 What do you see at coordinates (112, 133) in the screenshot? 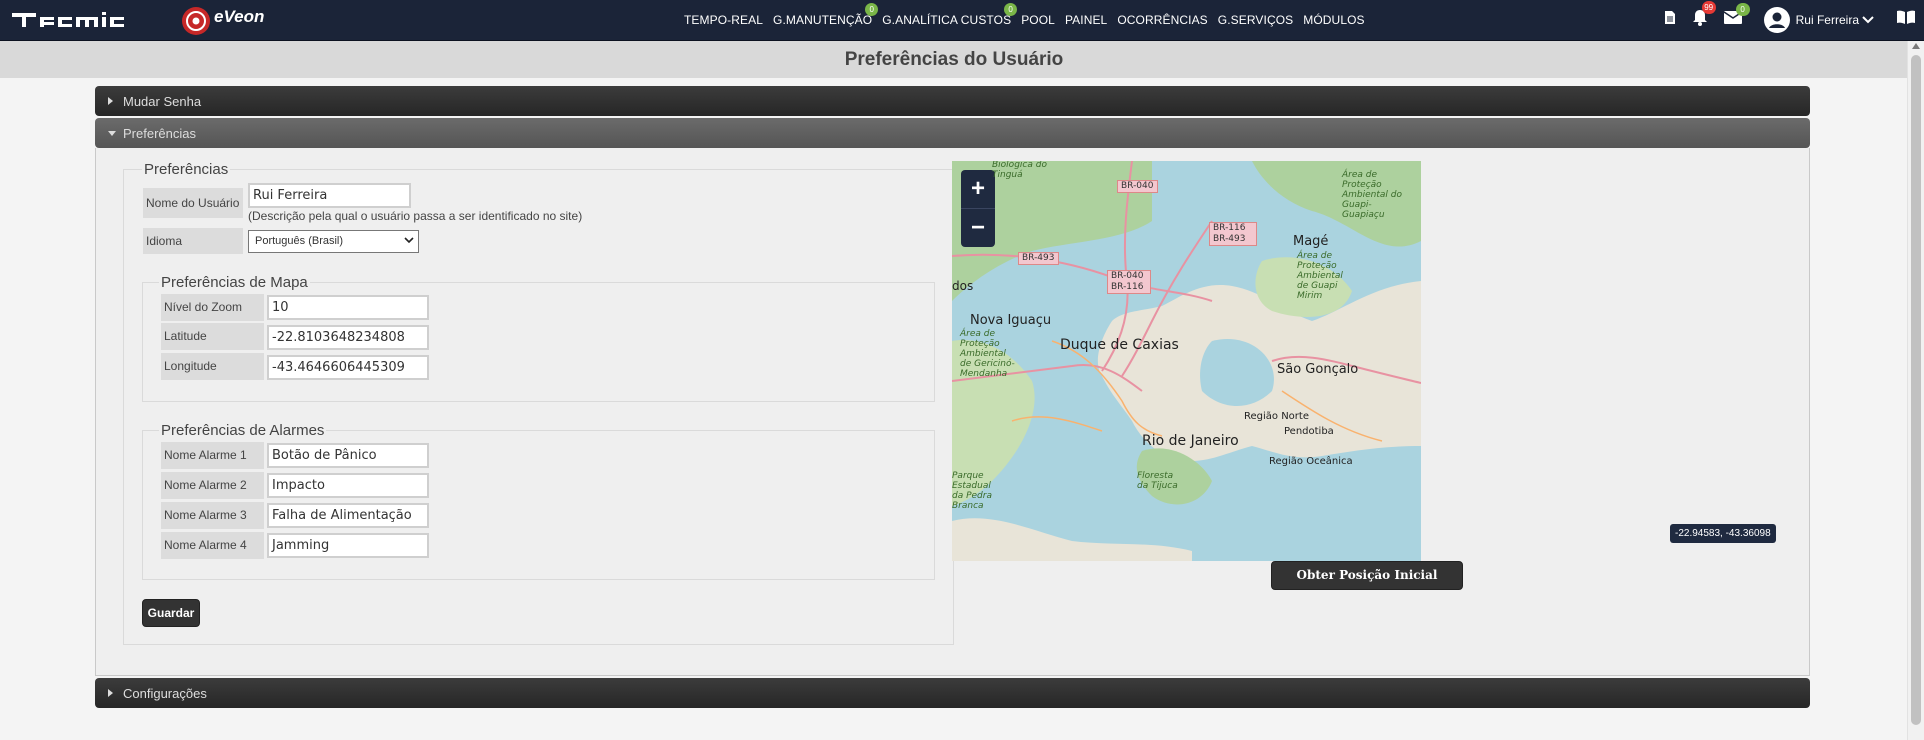
I see `caret-down-icon` at bounding box center [112, 133].